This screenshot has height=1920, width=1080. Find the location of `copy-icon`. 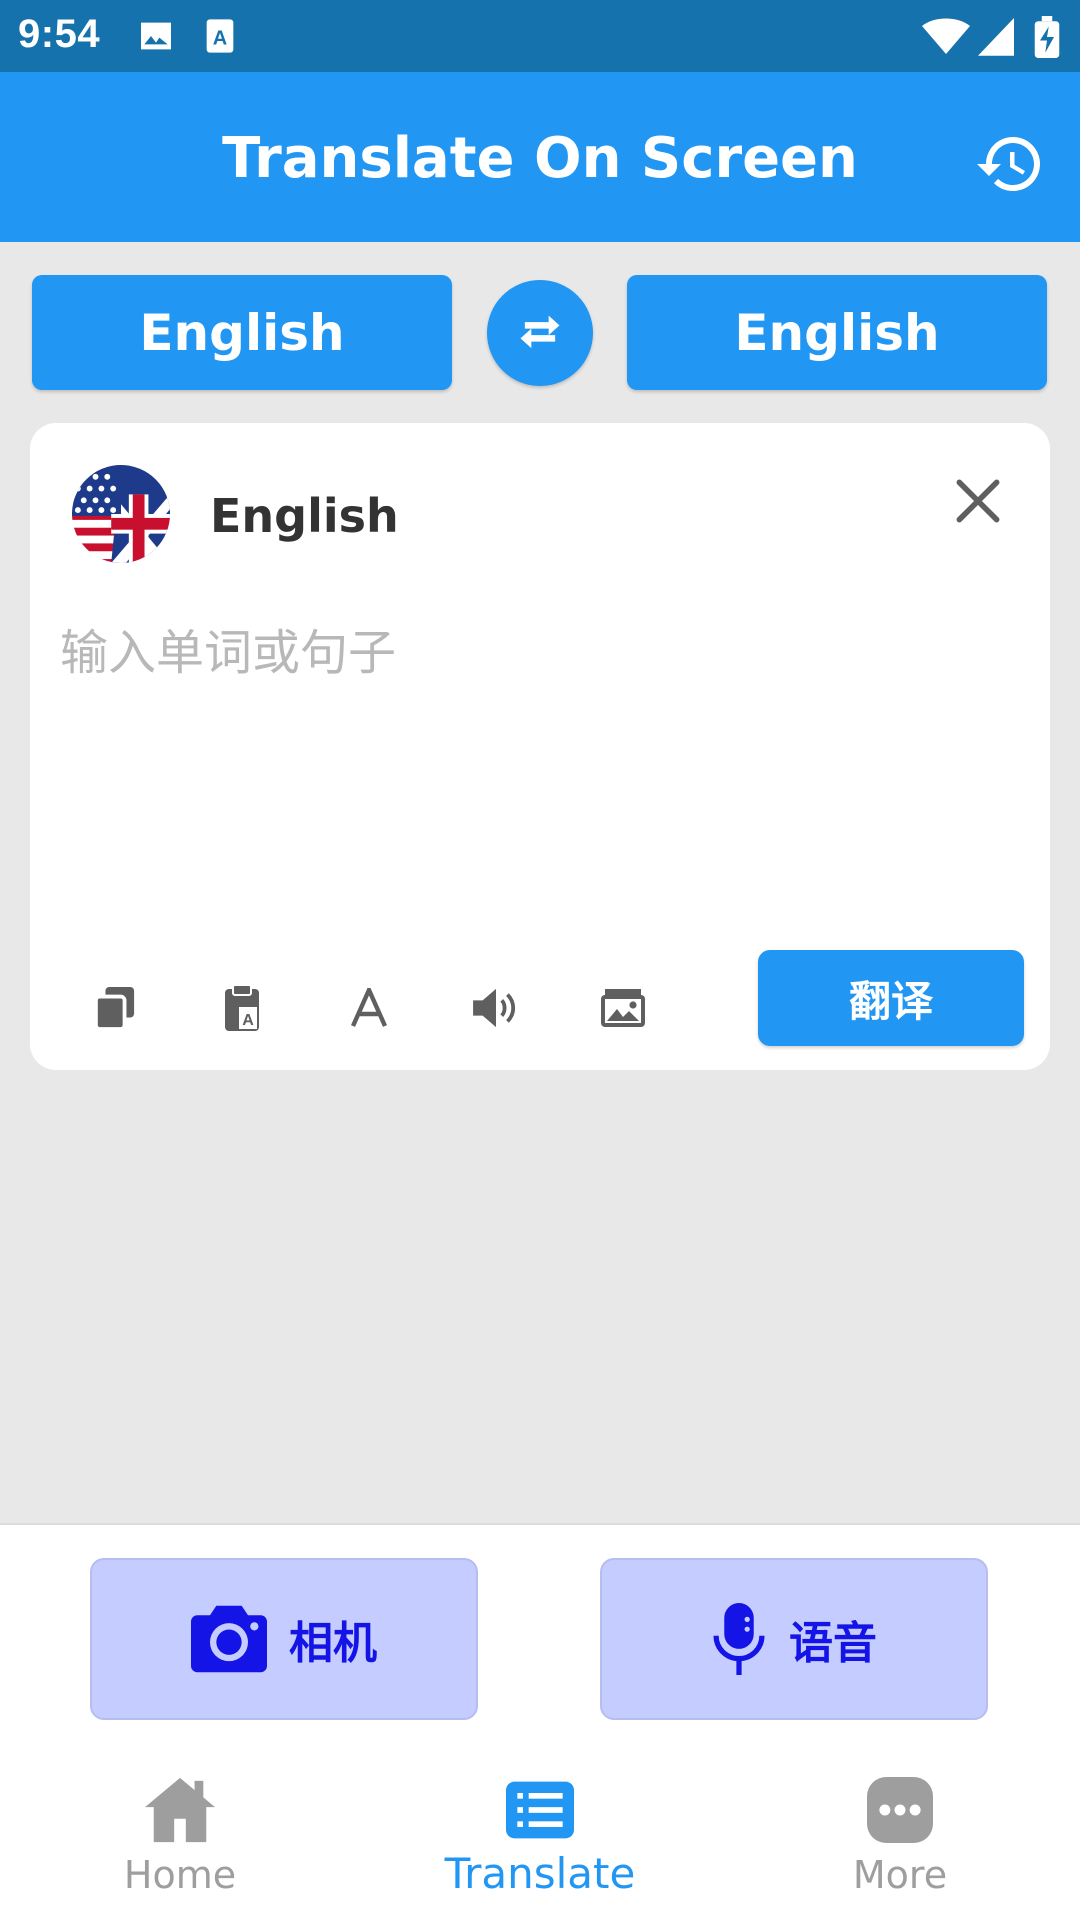

copy-icon is located at coordinates (115, 1008).